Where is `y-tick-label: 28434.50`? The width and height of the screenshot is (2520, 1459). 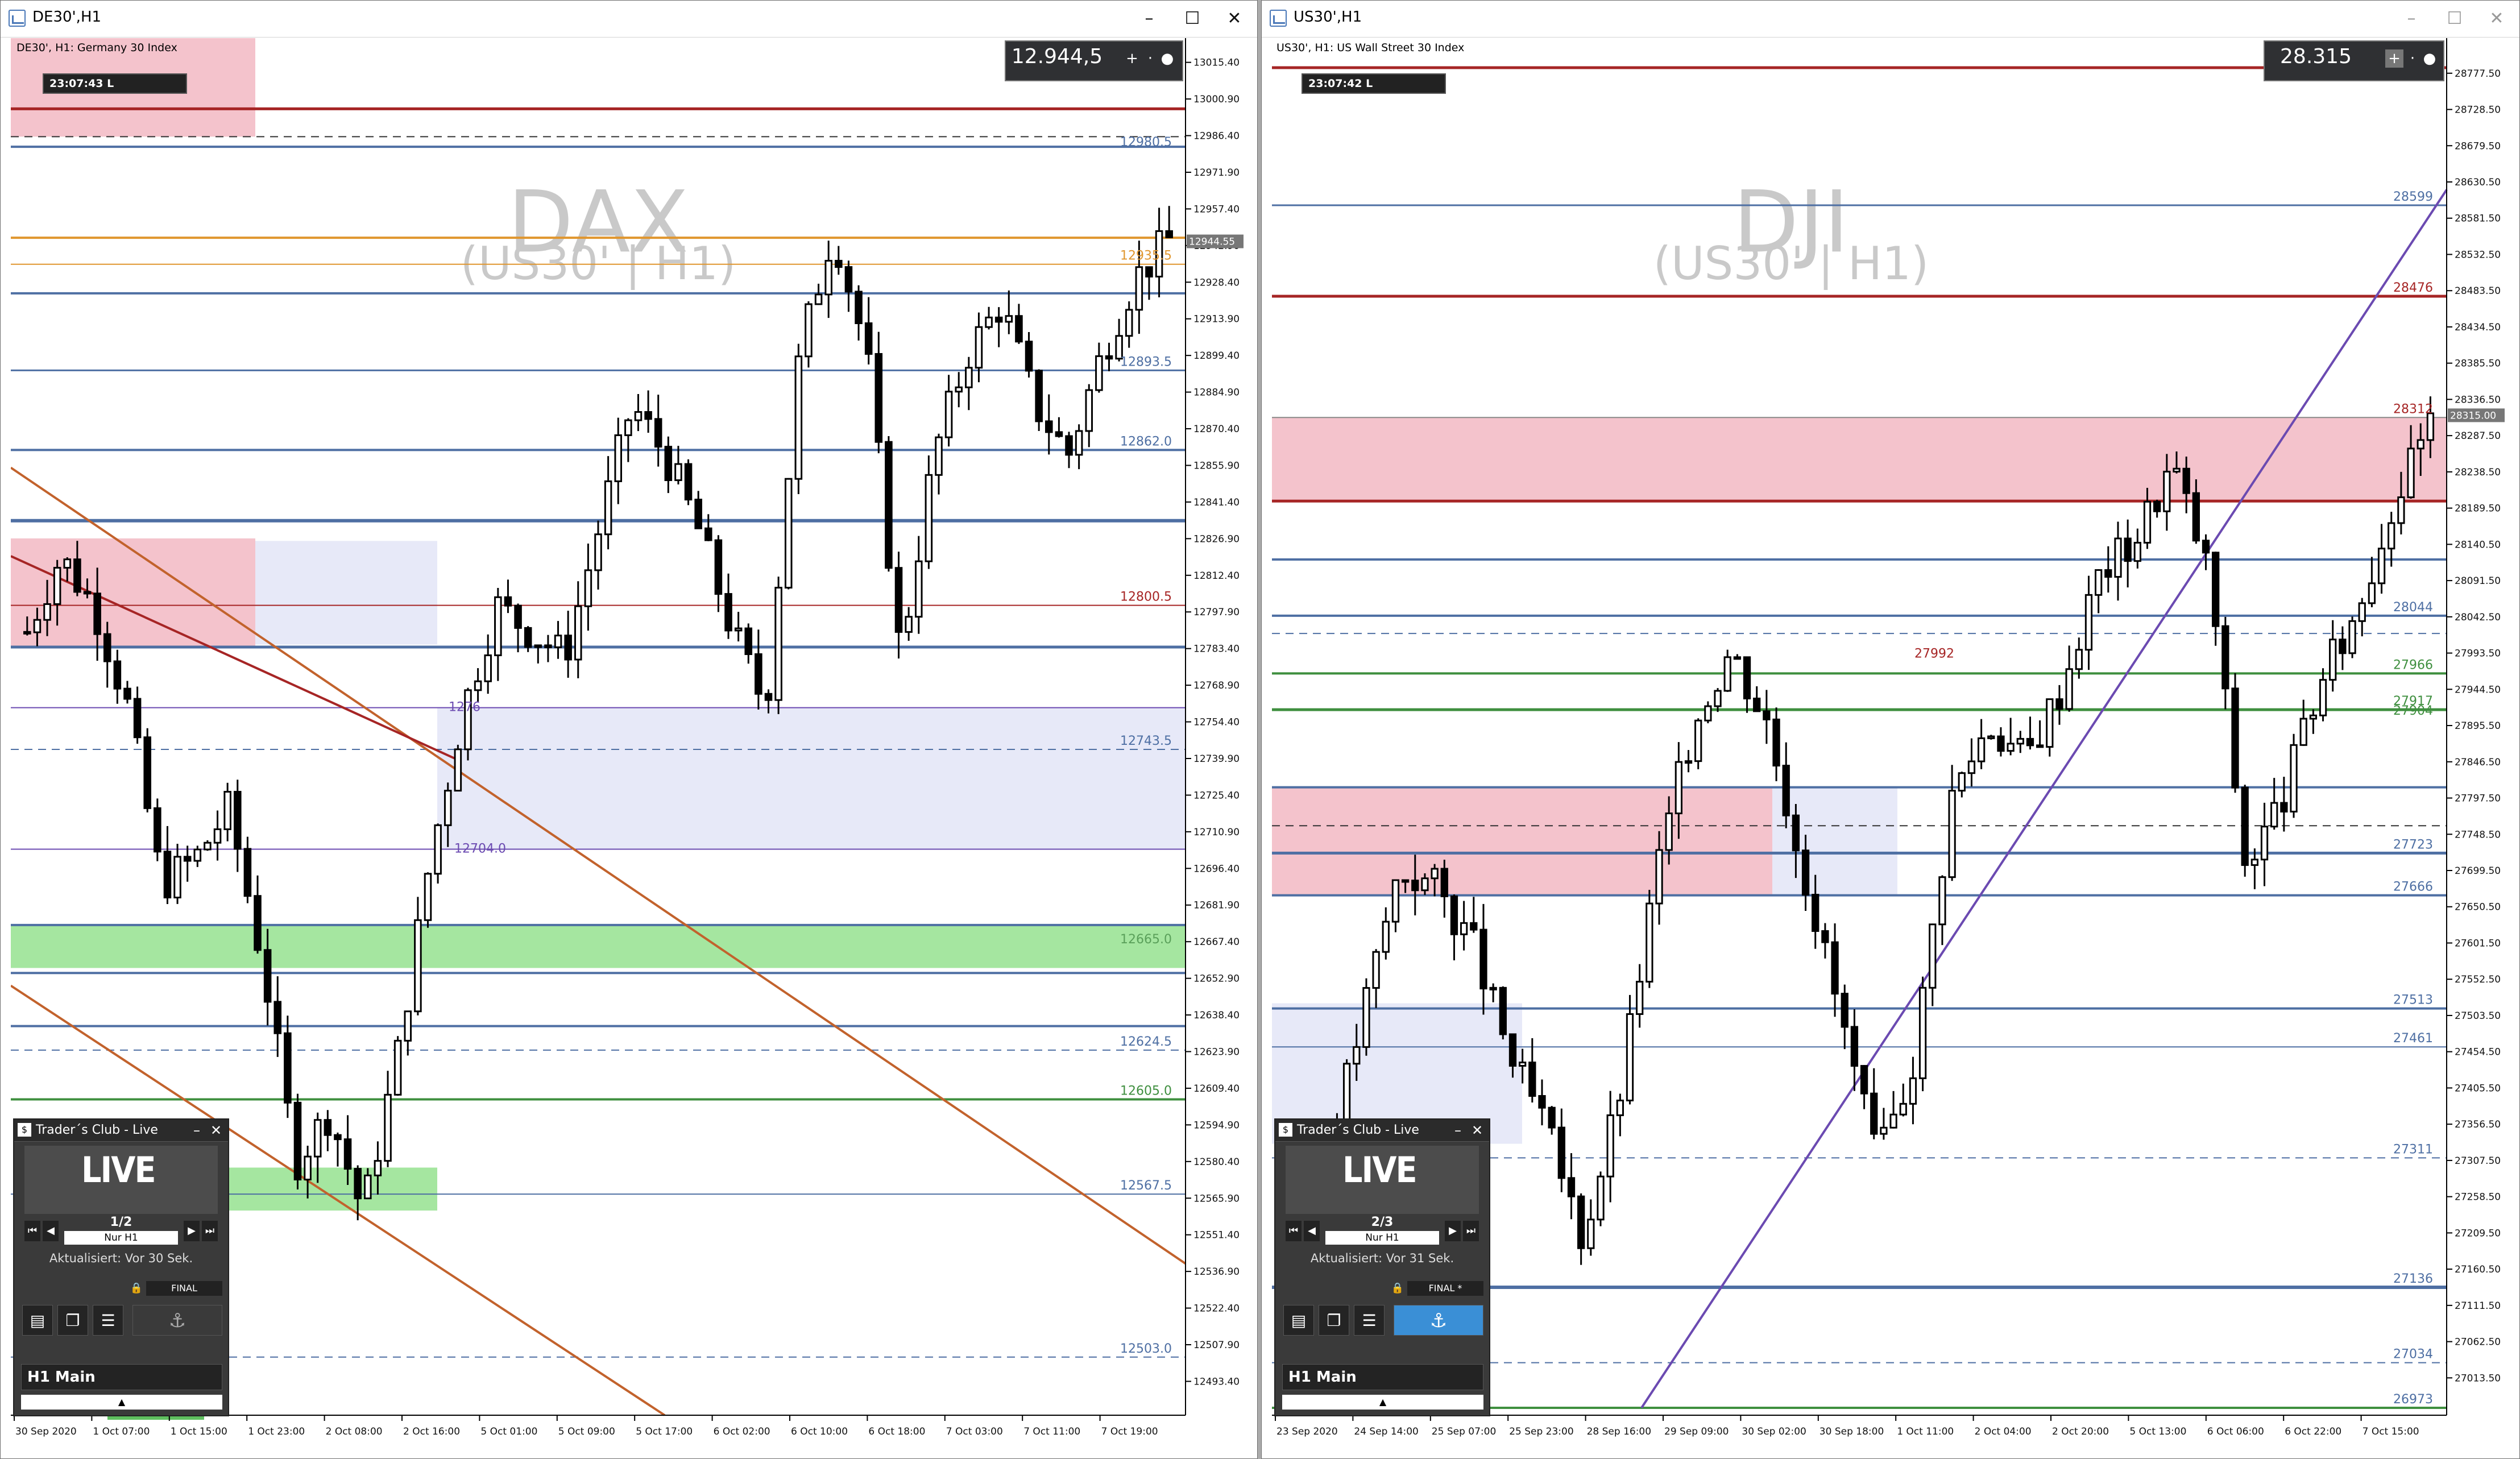
y-tick-label: 28434.50 is located at coordinates (2478, 327).